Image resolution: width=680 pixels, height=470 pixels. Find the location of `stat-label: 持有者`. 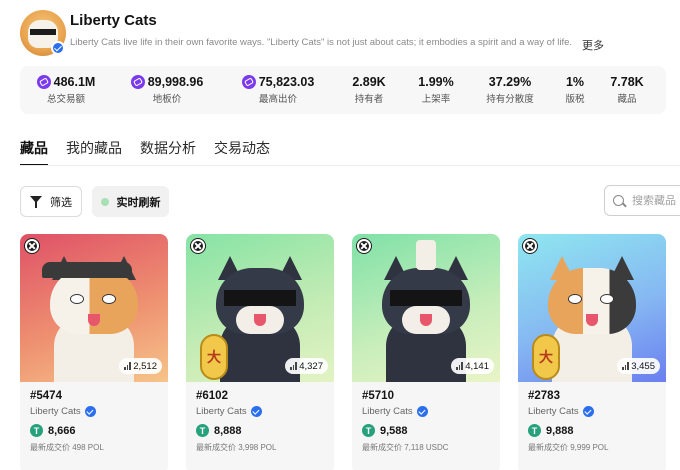

stat-label: 持有者 is located at coordinates (369, 99).